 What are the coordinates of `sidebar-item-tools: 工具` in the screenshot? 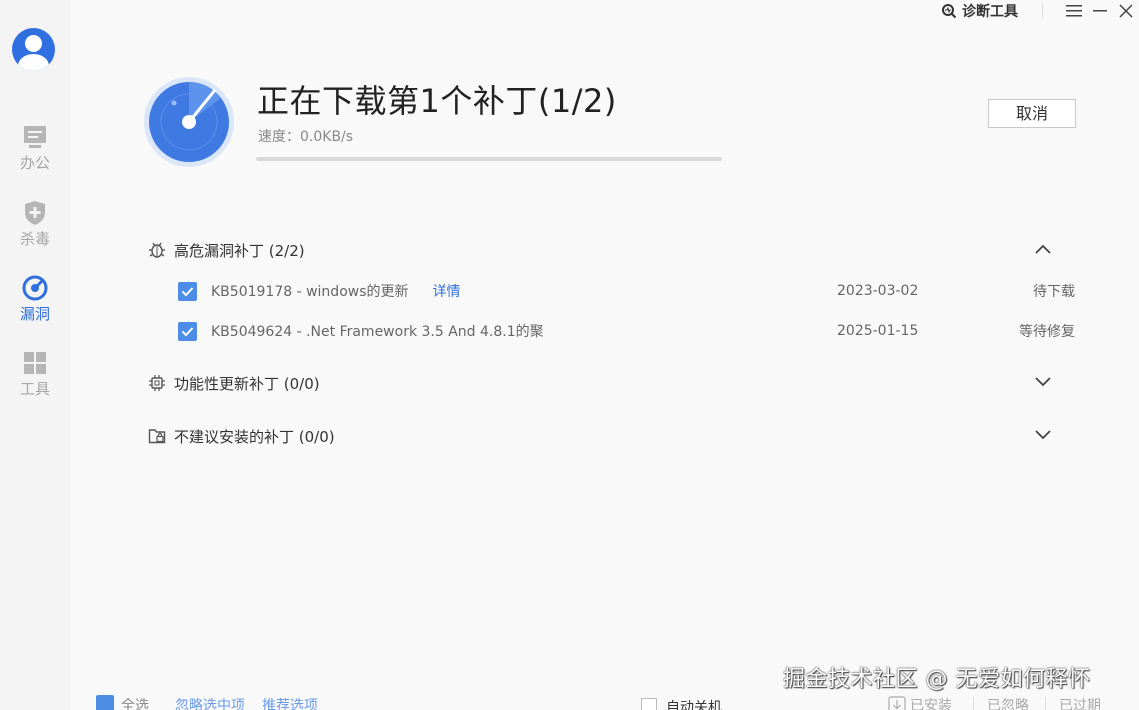 It's located at (35, 381).